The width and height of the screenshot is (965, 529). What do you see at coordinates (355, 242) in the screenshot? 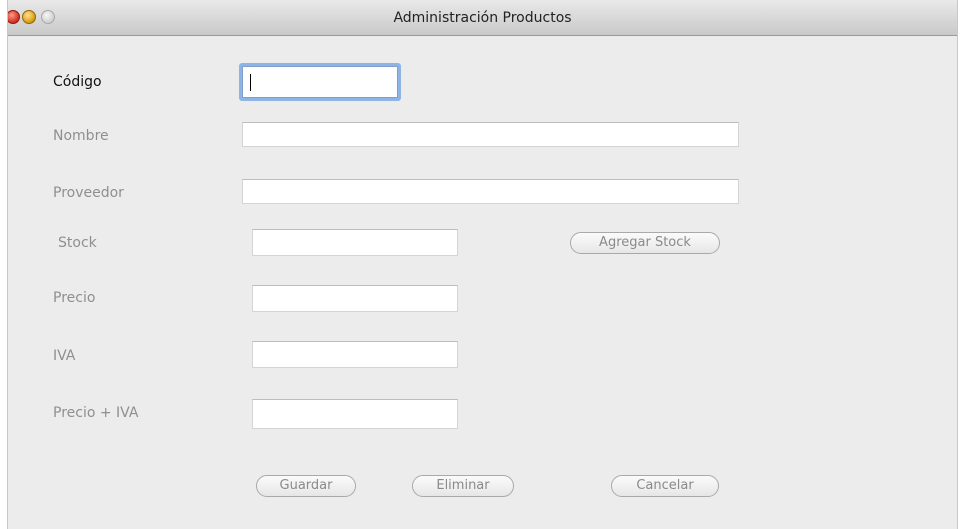
I see `stock-field` at bounding box center [355, 242].